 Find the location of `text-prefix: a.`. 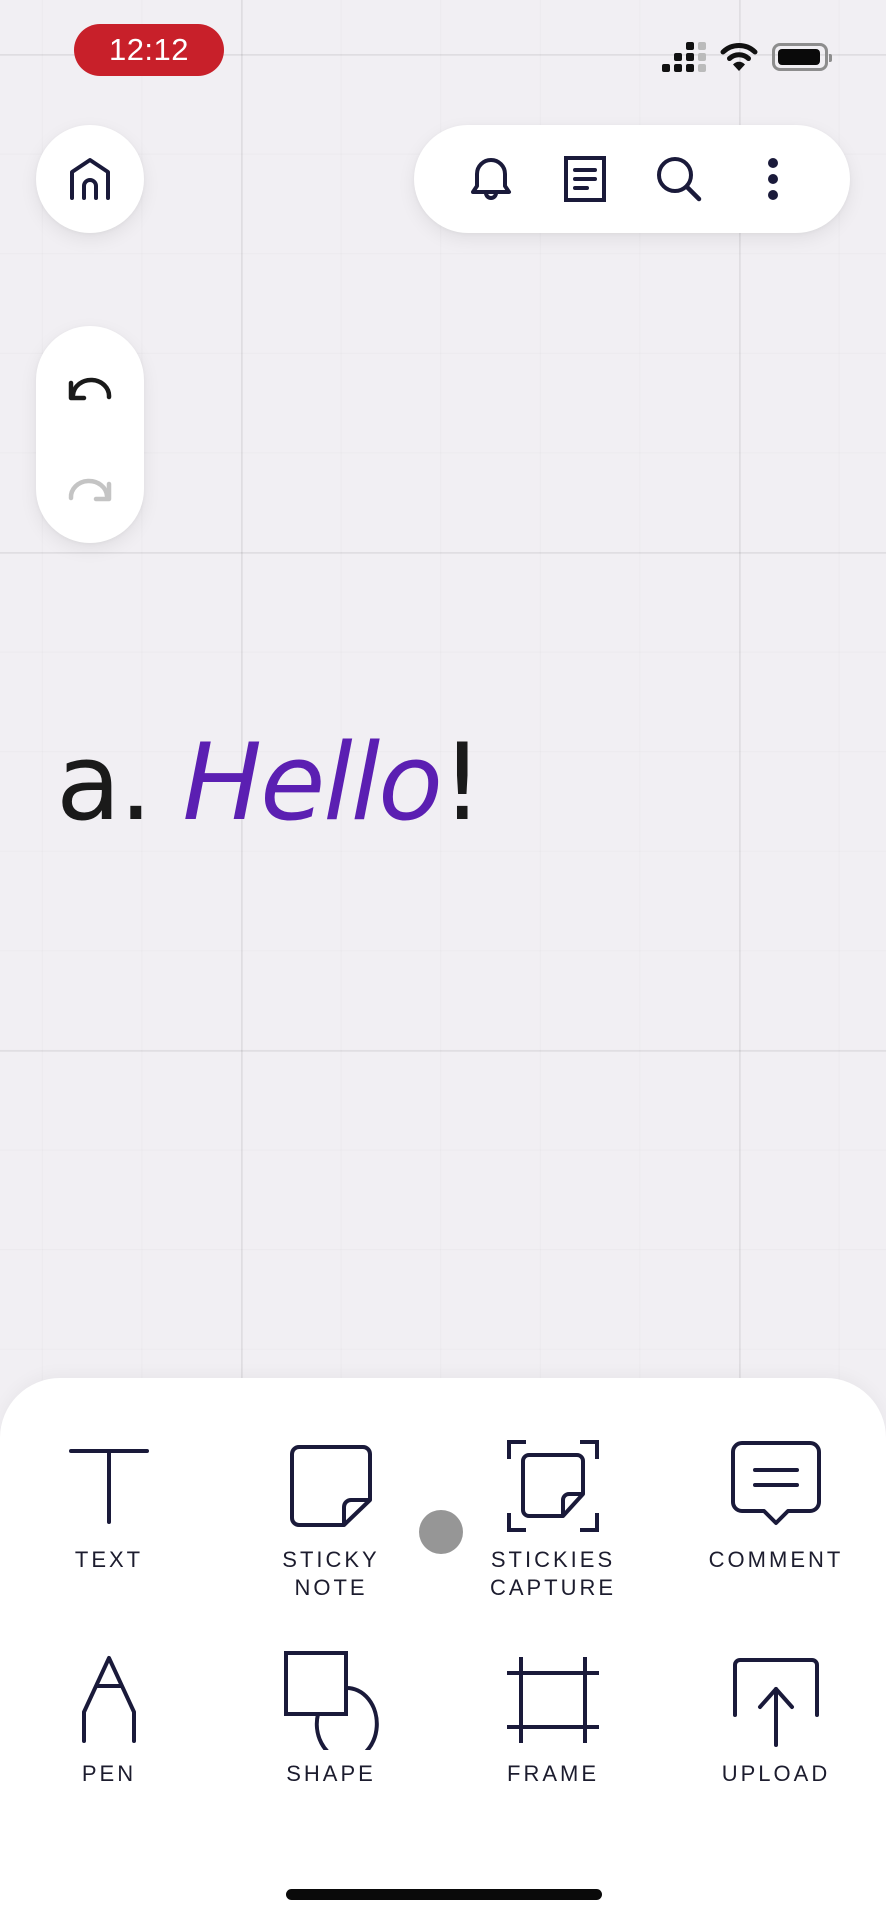

text-prefix: a. is located at coordinates (119, 782).